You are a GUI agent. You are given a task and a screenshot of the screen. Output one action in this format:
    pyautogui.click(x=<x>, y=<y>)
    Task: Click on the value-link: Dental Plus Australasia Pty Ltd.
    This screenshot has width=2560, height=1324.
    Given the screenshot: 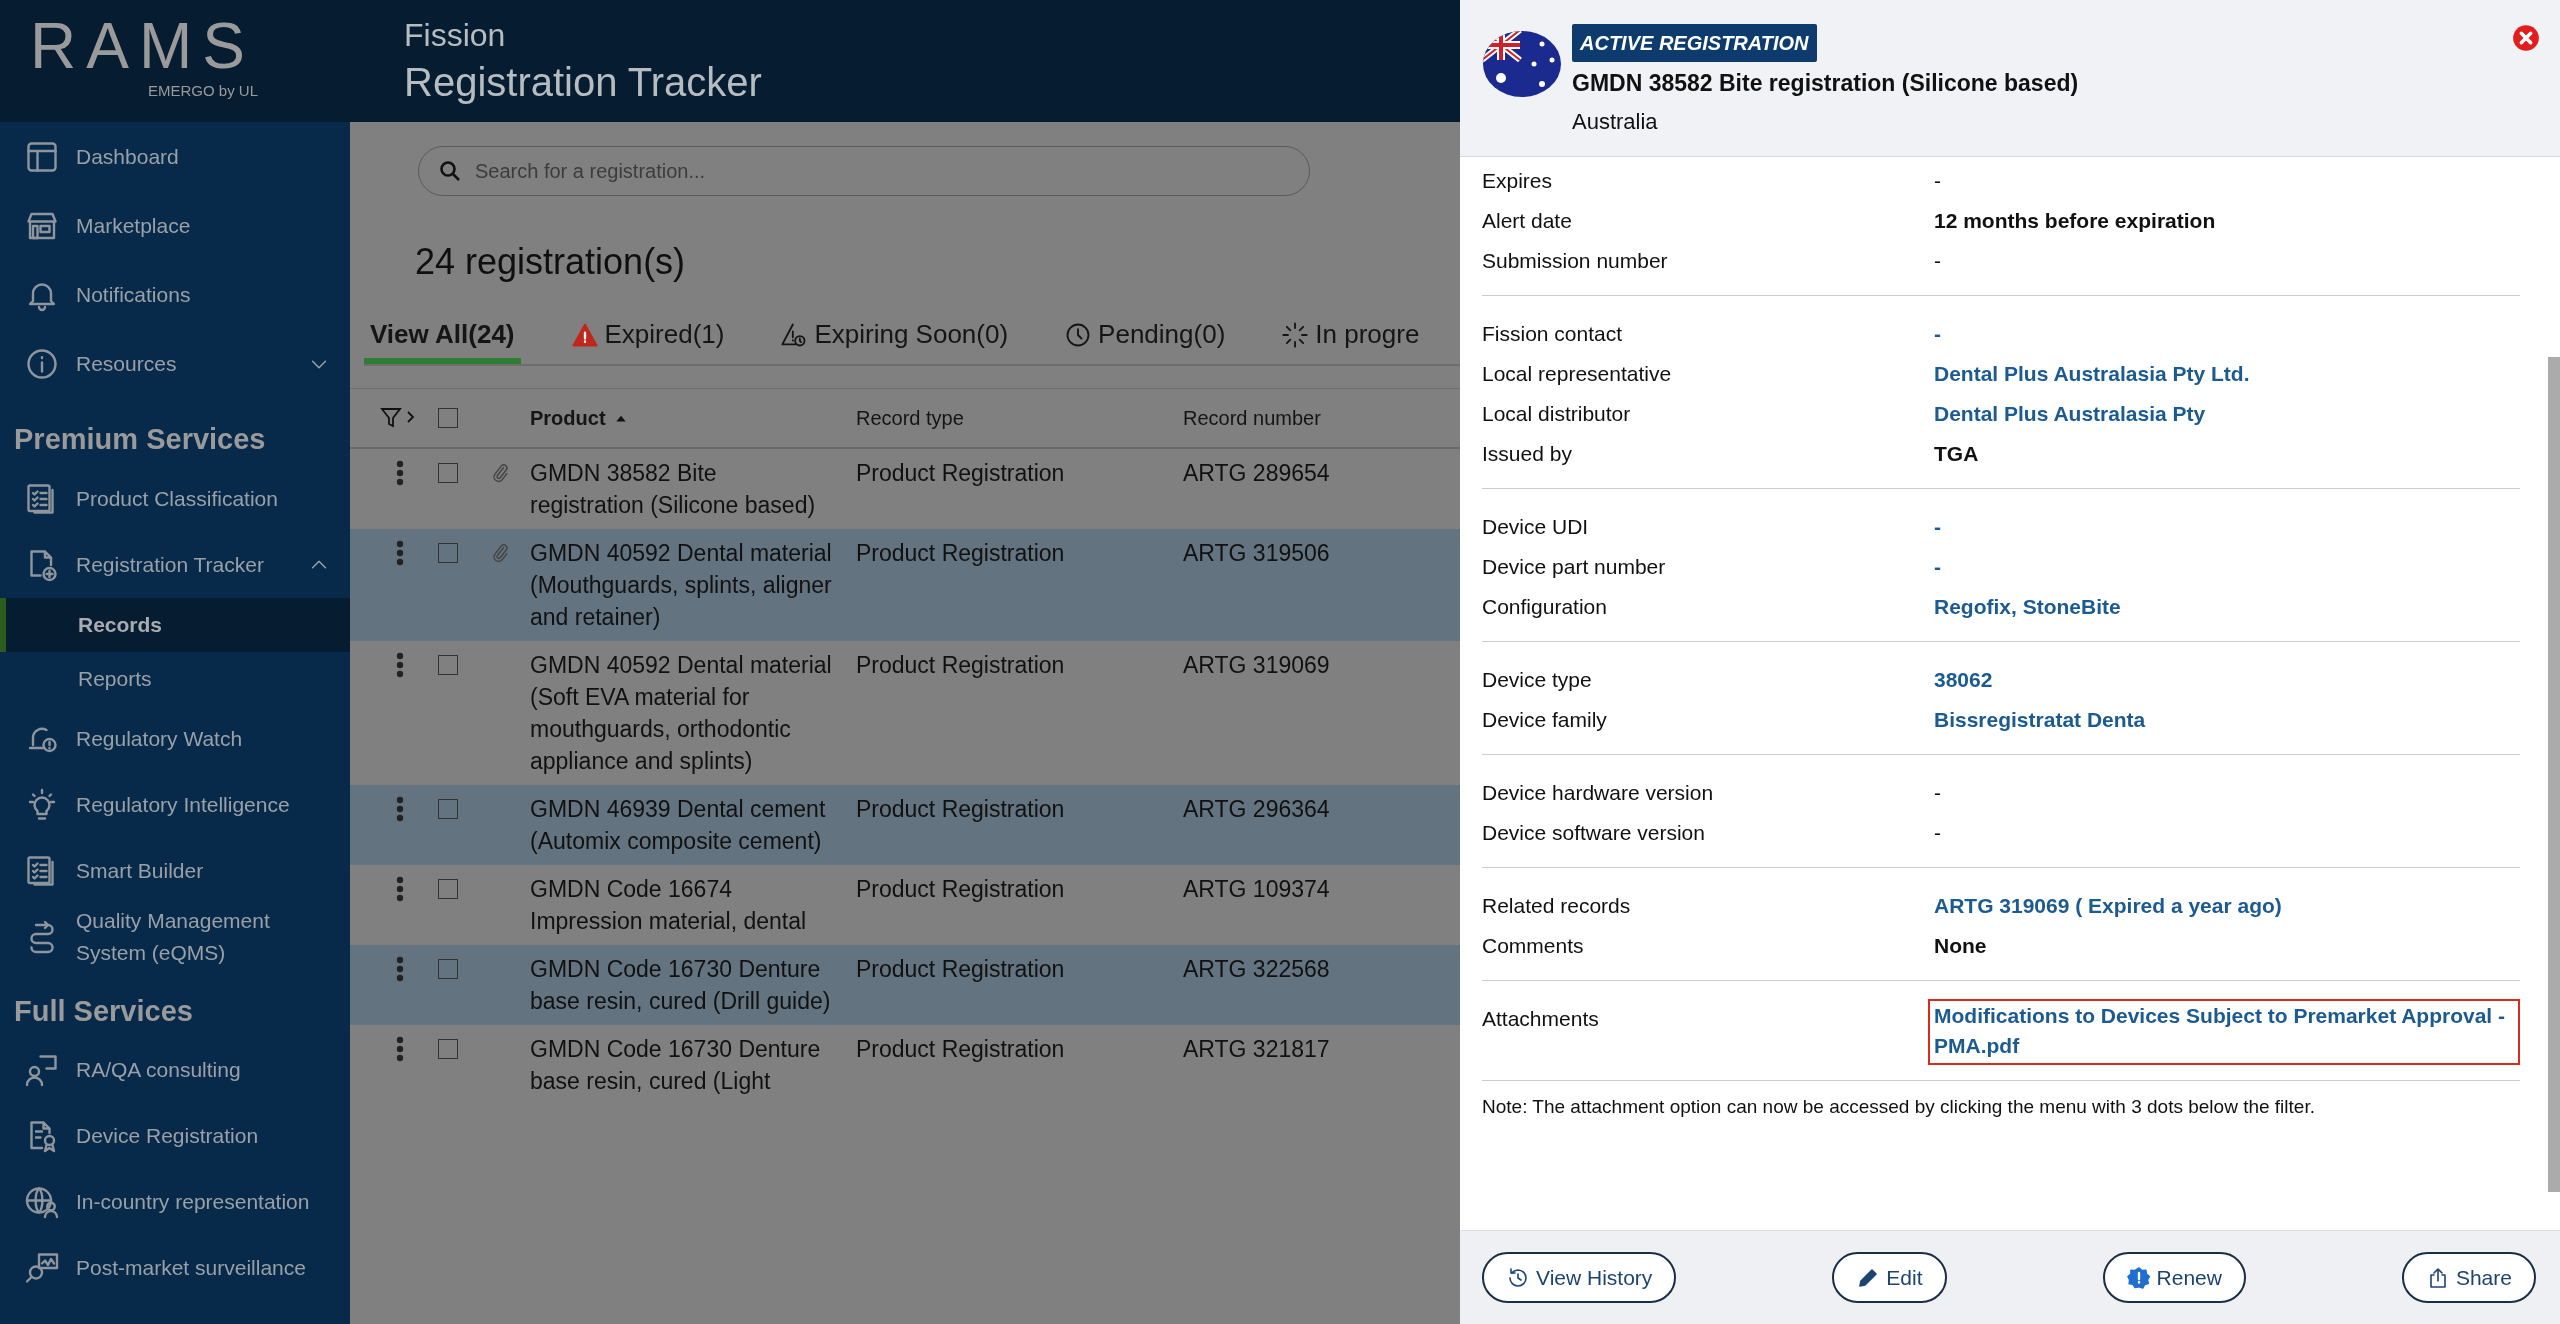 What is the action you would take?
    pyautogui.click(x=2092, y=373)
    